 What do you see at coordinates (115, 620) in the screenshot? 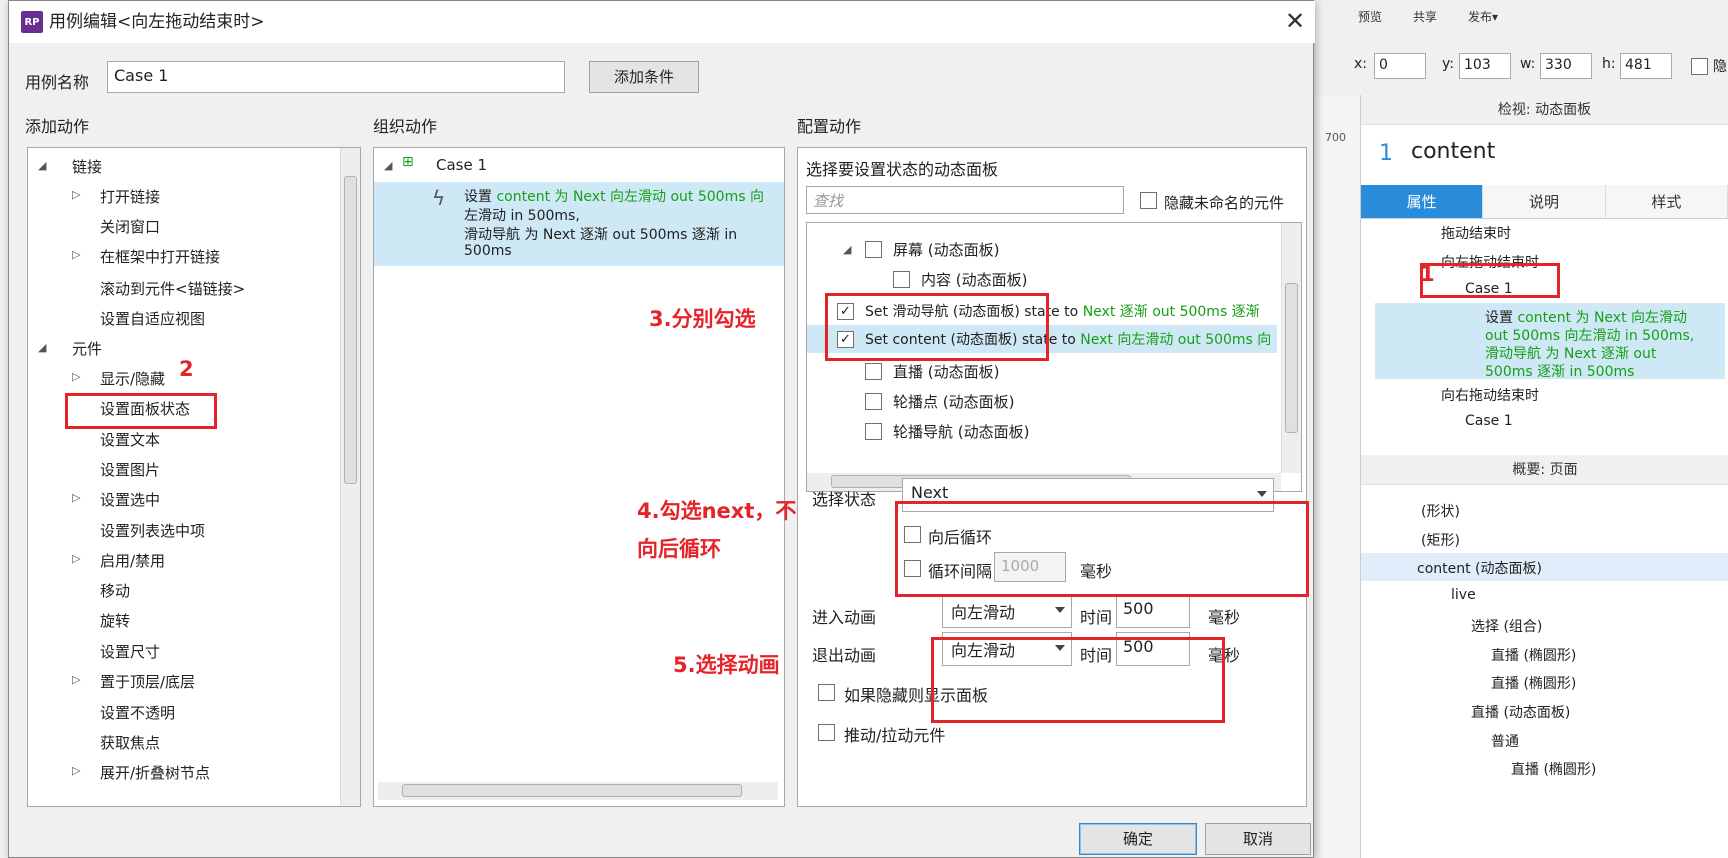
I see `tree-rotate: 旋转` at bounding box center [115, 620].